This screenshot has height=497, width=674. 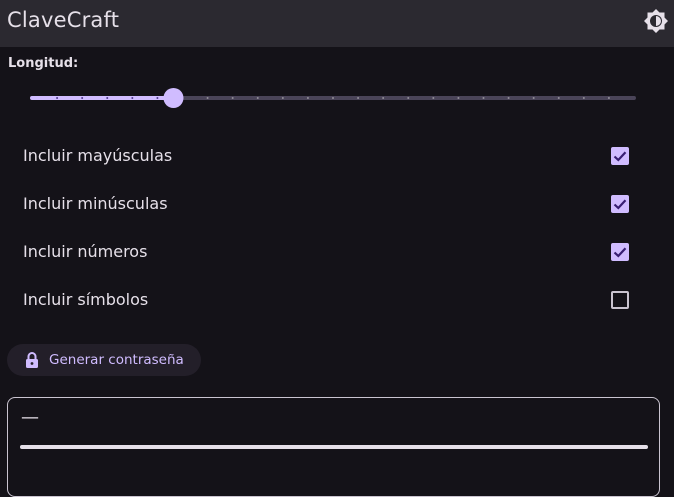 I want to click on option-label: Incluir mayúsculas, so click(x=98, y=155).